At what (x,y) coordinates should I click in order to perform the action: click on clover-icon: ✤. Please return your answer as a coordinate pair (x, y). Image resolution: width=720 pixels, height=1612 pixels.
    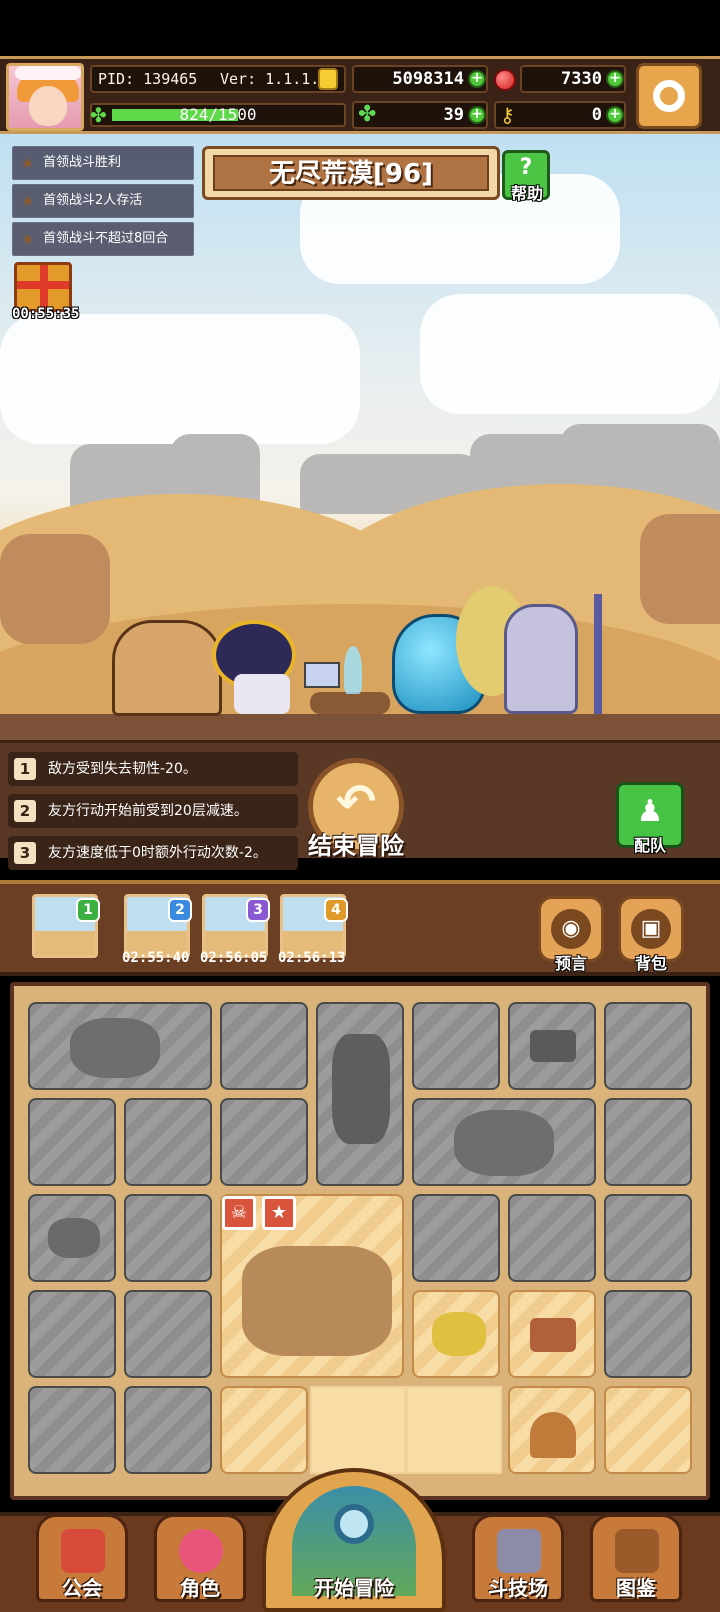
    Looking at the image, I should click on (367, 114).